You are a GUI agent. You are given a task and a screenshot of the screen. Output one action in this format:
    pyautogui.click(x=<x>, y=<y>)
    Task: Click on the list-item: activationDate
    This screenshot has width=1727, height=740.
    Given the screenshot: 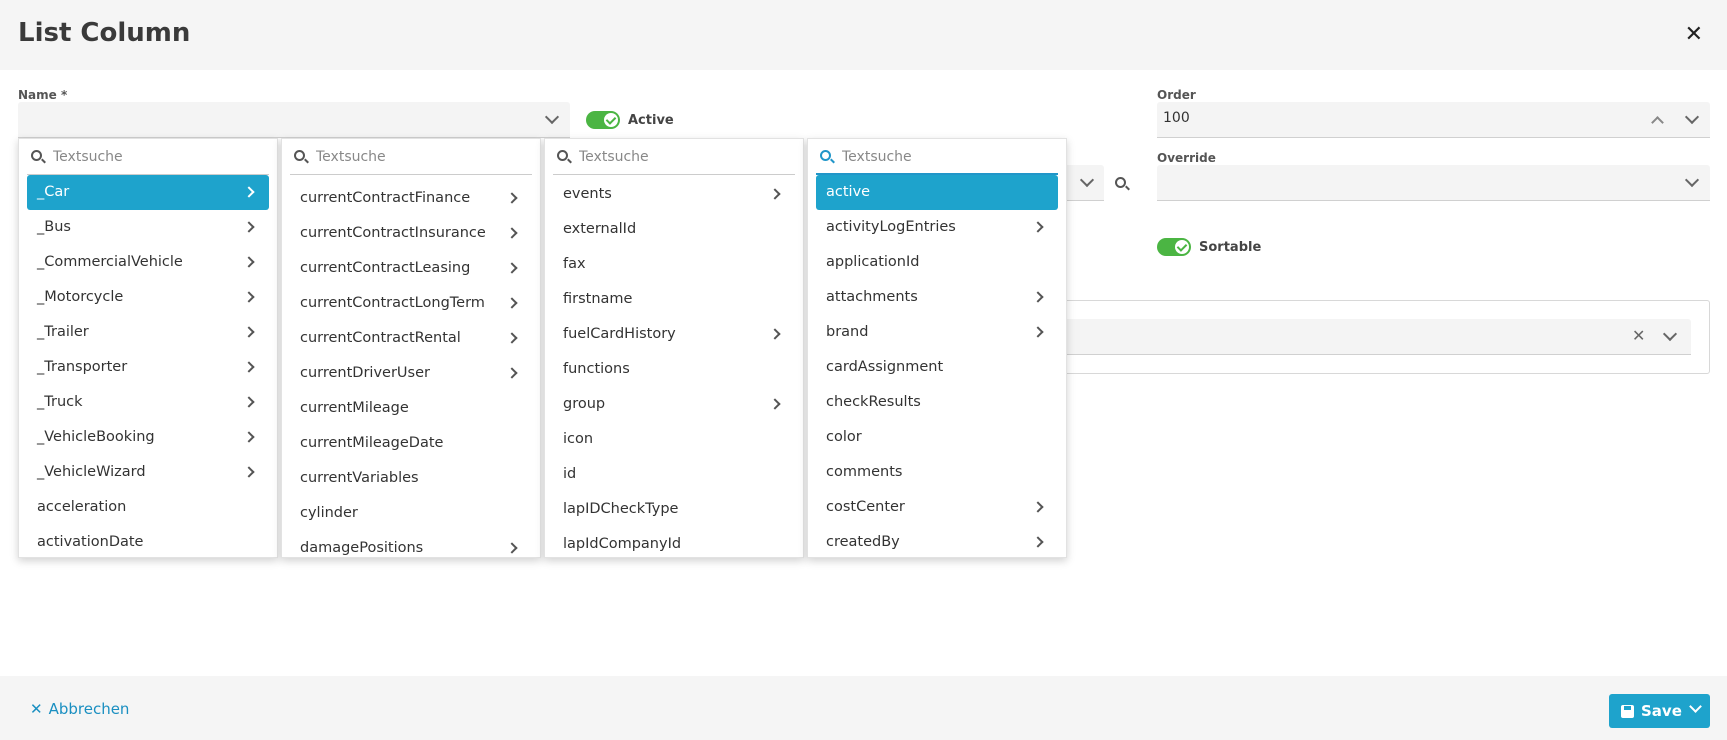 What is the action you would take?
    pyautogui.click(x=148, y=541)
    